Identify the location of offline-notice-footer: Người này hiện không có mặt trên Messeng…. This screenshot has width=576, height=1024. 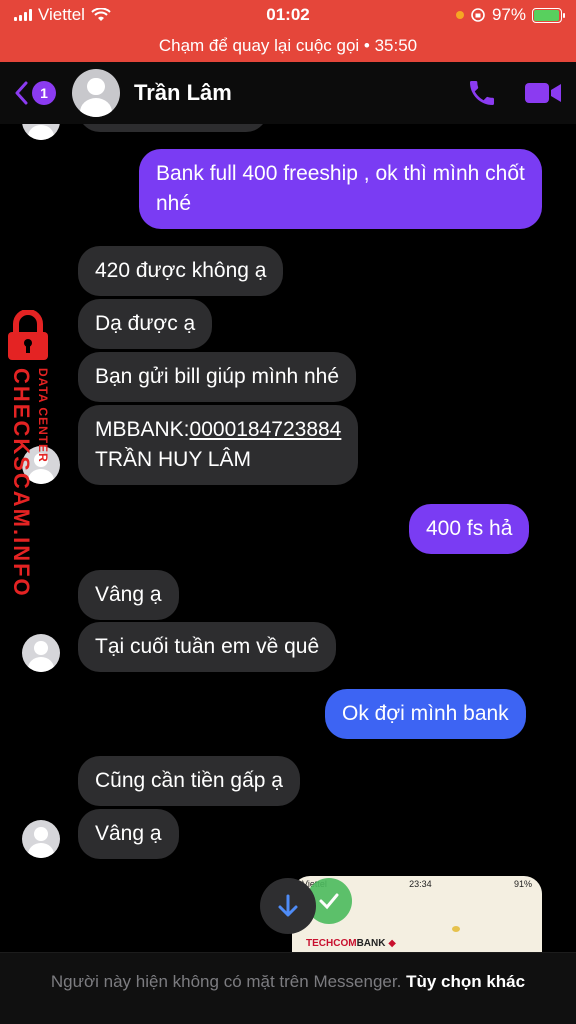
(288, 988).